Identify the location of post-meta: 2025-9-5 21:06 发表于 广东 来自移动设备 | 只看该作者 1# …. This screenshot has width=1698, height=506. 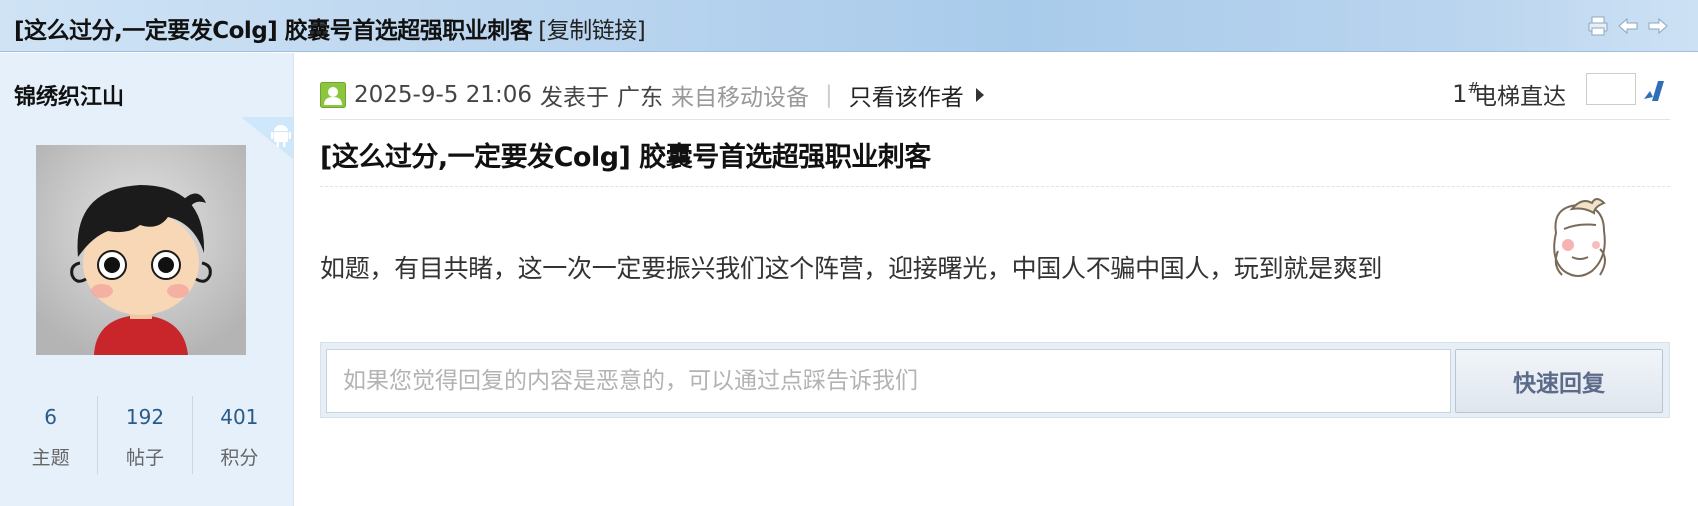
(995, 93).